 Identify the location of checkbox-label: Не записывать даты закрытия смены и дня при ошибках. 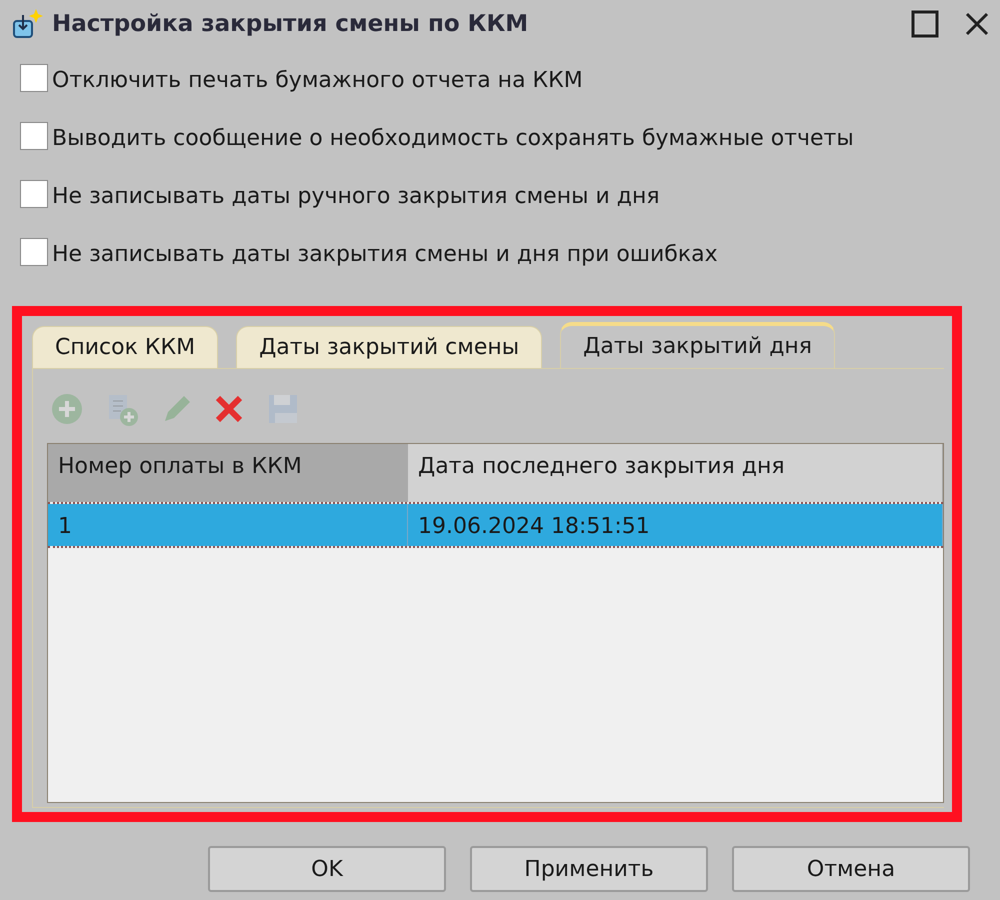
(385, 255).